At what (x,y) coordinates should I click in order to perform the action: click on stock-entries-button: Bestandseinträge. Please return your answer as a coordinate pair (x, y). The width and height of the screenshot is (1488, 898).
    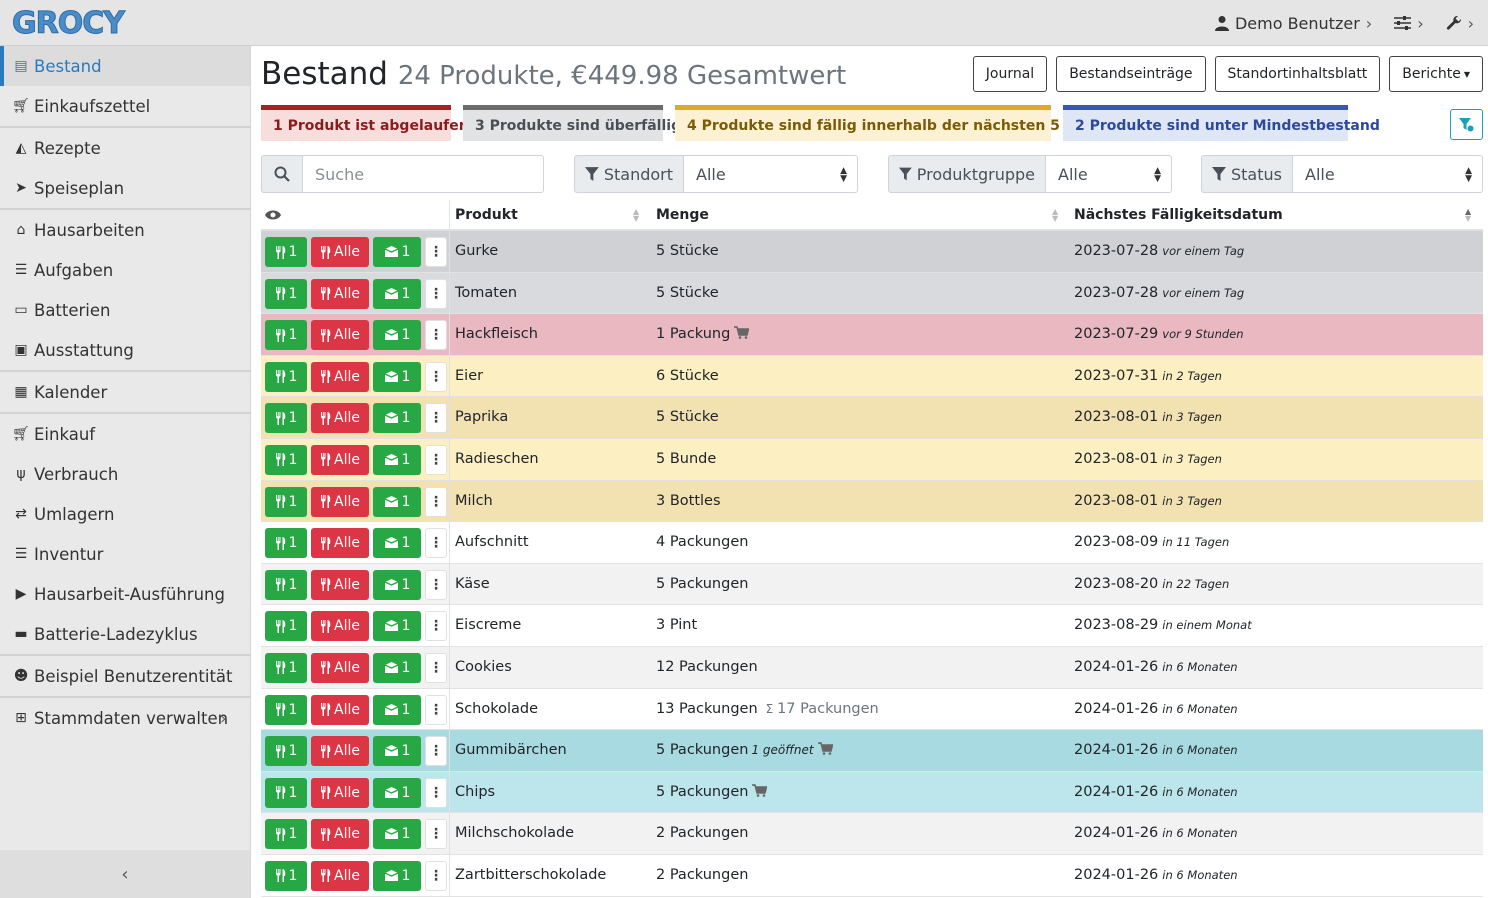
    Looking at the image, I should click on (1131, 74).